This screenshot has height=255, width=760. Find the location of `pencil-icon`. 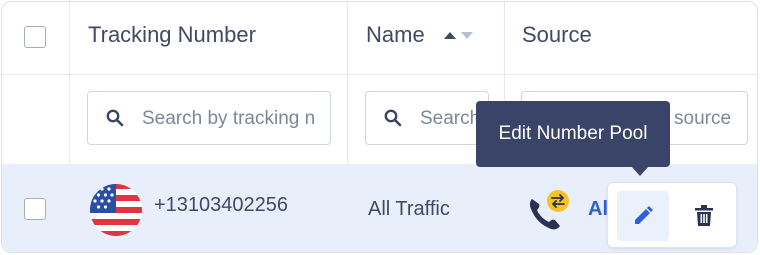

pencil-icon is located at coordinates (644, 215).